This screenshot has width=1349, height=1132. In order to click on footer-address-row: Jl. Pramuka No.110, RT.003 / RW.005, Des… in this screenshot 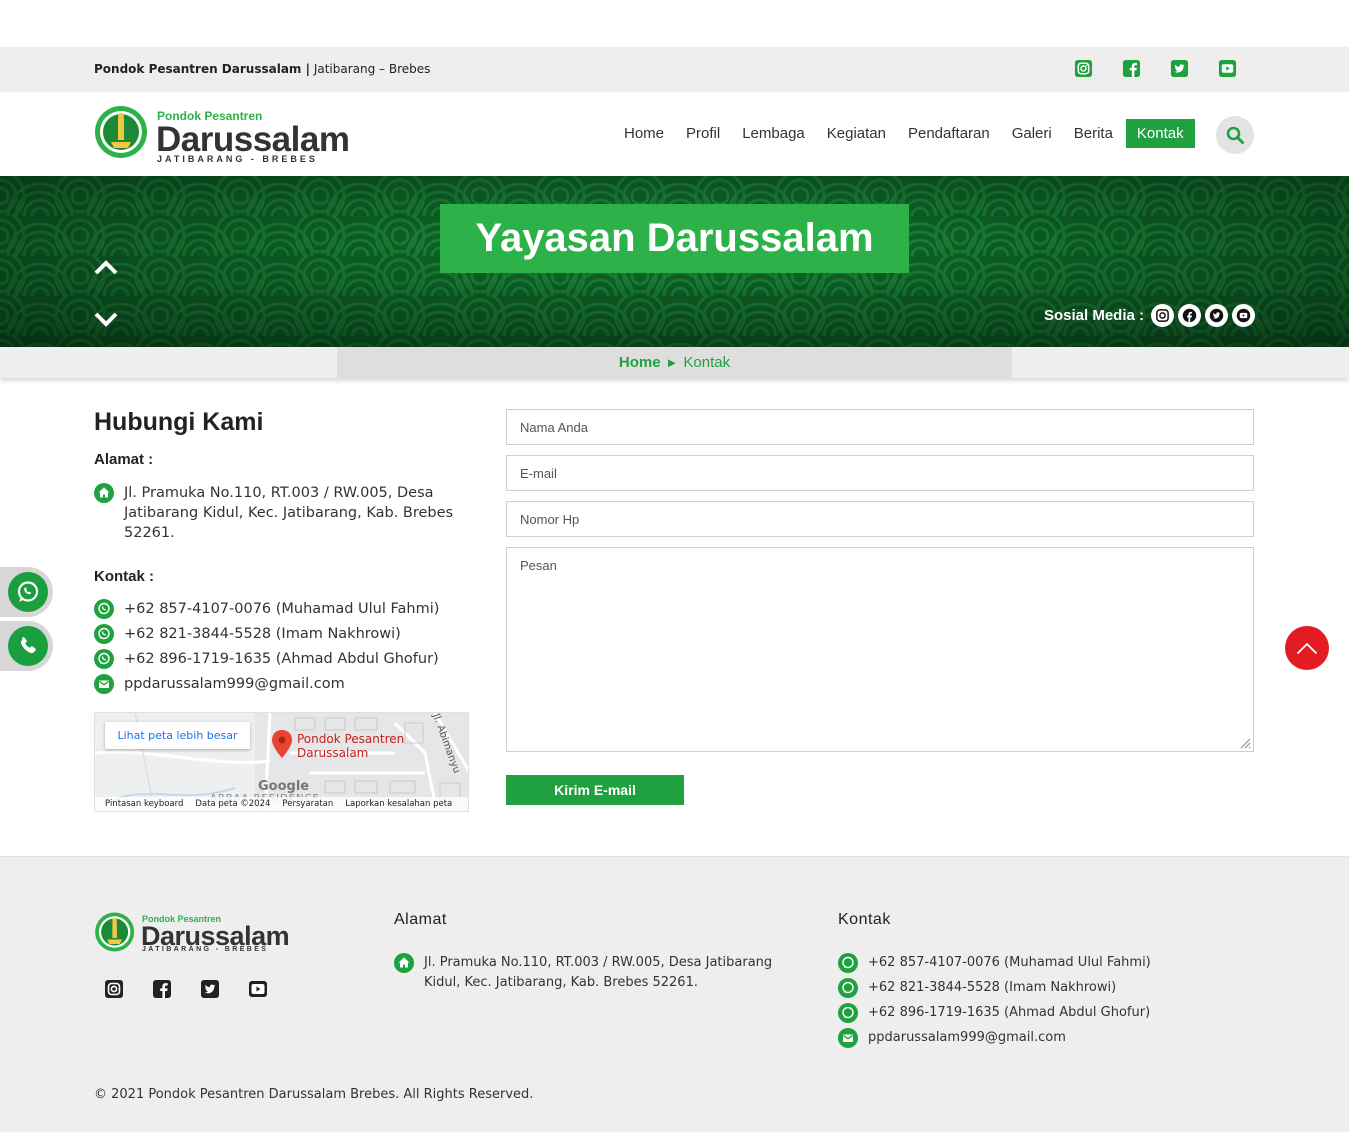, I will do `click(594, 973)`.